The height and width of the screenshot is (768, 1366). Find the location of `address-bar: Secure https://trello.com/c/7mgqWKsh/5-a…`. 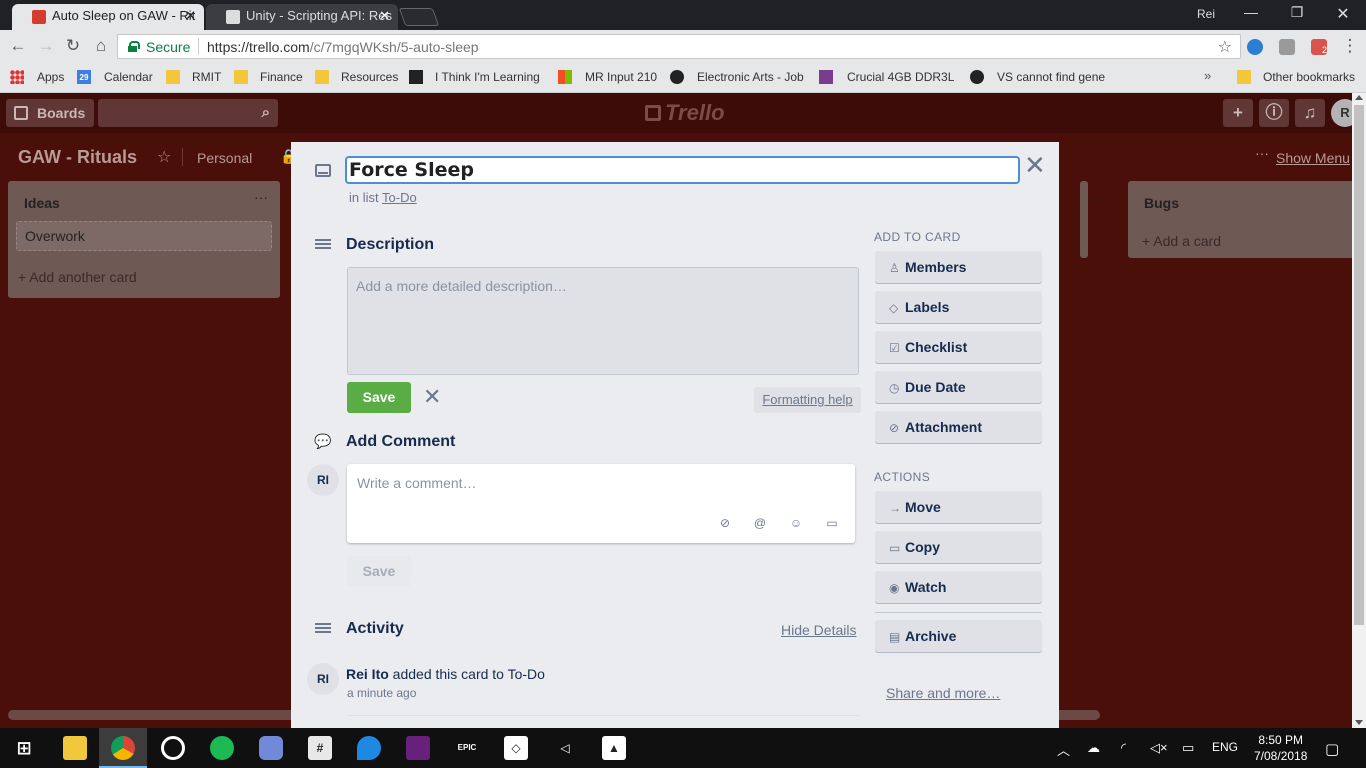

address-bar: Secure https://trello.com/c/7mgqWKsh/5-a… is located at coordinates (679, 46).